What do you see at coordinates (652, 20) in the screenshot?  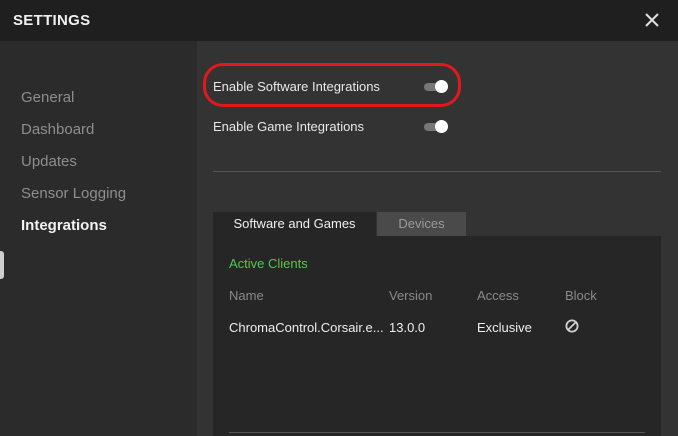 I see `close-icon` at bounding box center [652, 20].